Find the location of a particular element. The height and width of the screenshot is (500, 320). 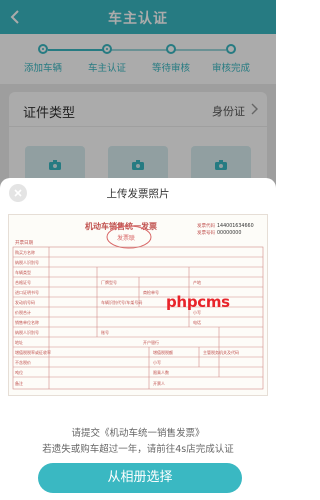

instruction-line-2: 若遗失或购车超过一年，请前往4s店完成认证 is located at coordinates (138, 449).